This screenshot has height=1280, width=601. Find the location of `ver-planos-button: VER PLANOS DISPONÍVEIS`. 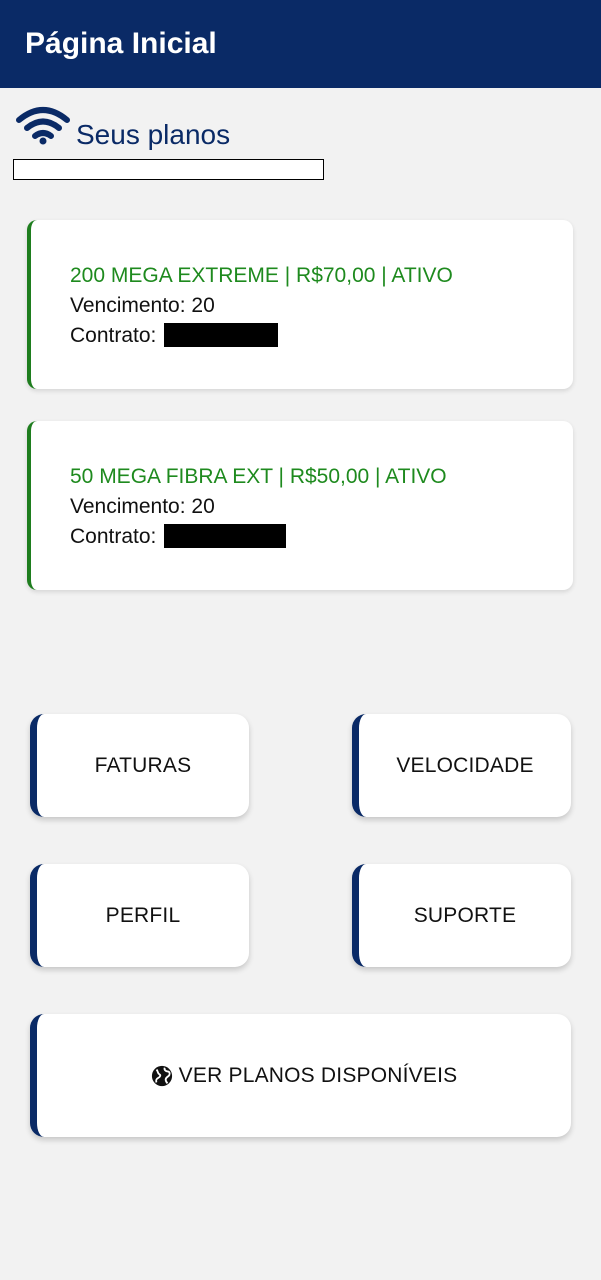

ver-planos-button: VER PLANOS DISPONÍVEIS is located at coordinates (300, 1075).